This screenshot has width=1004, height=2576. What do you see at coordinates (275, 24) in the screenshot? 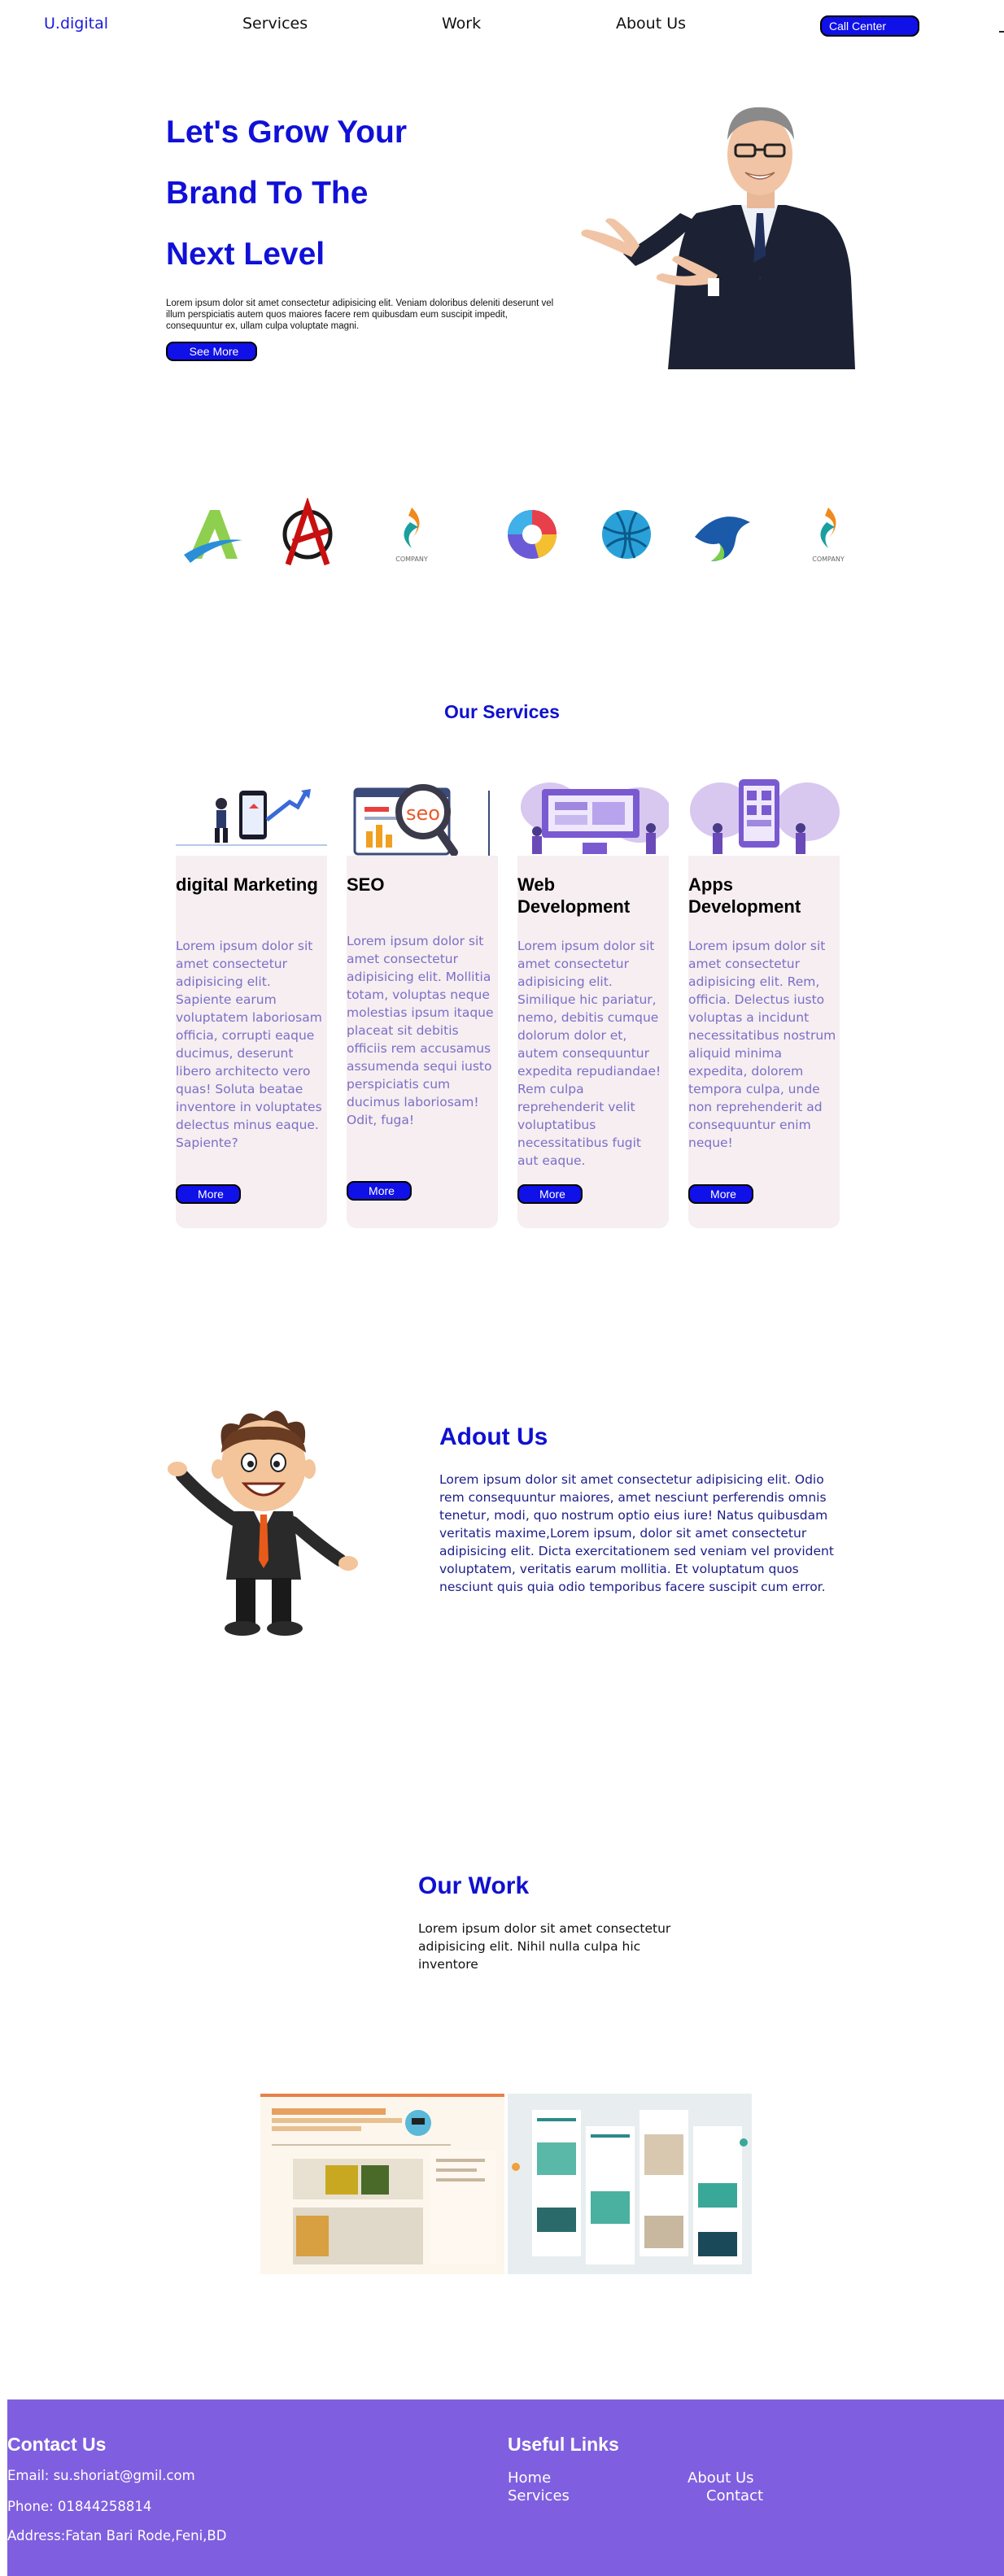
I see `nav-link-services: Services` at bounding box center [275, 24].